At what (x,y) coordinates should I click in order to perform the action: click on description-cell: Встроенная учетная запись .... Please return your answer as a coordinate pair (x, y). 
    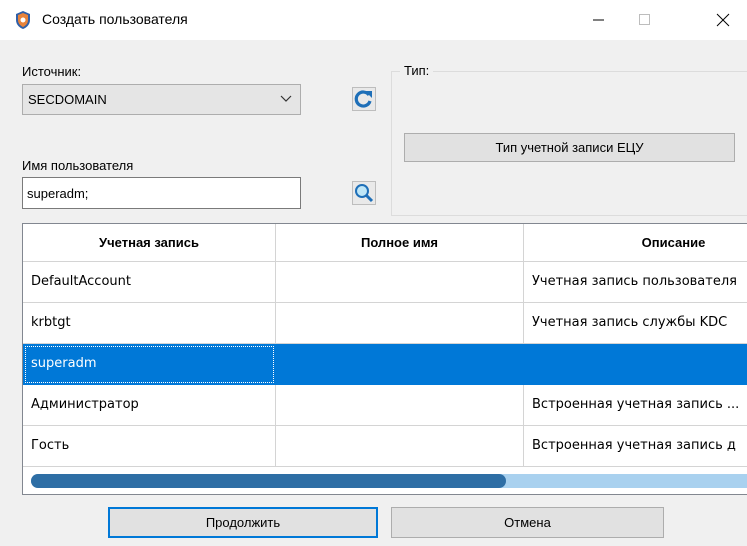
    Looking at the image, I should click on (635, 405).